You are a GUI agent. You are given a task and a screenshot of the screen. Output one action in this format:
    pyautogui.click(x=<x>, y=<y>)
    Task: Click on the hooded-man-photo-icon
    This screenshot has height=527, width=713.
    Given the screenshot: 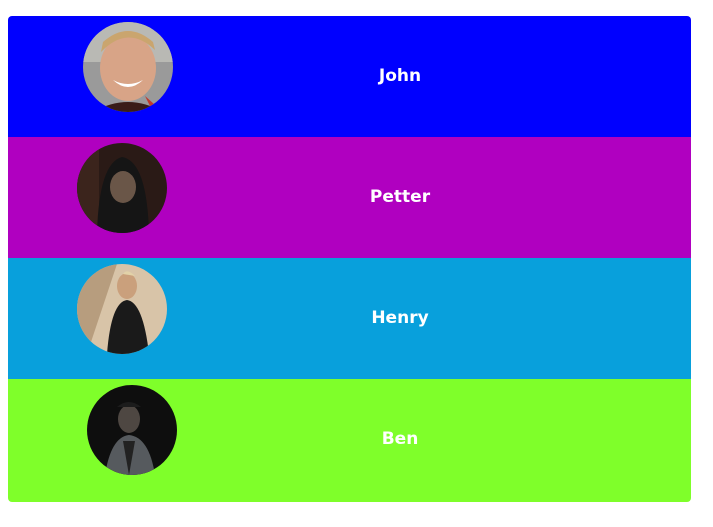 What is the action you would take?
    pyautogui.click(x=122, y=188)
    